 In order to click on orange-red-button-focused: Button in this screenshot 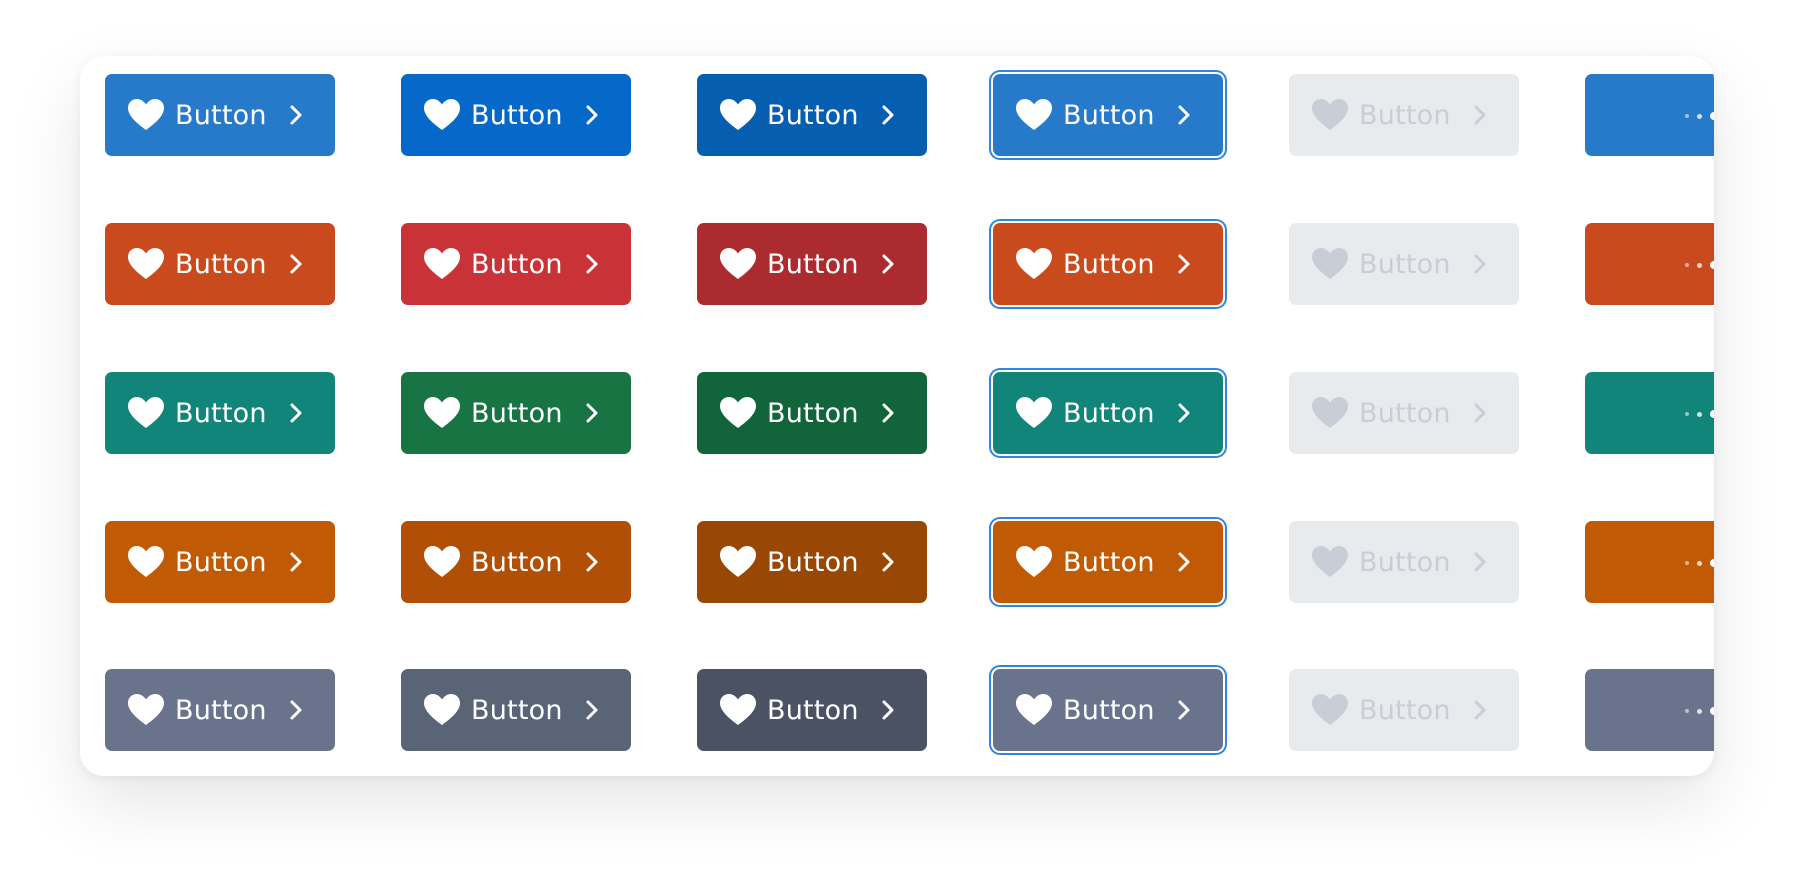, I will do `click(1108, 264)`.